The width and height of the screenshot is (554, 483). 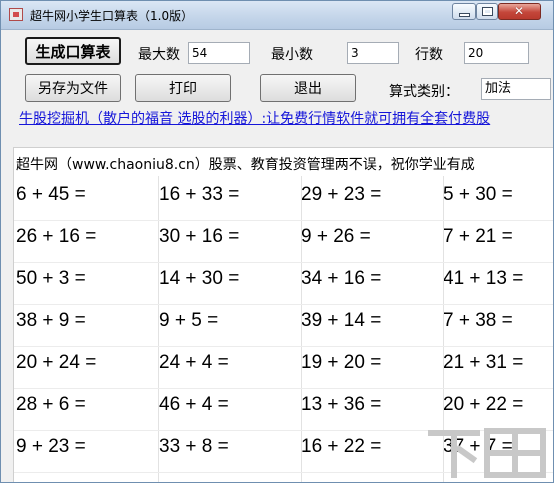 What do you see at coordinates (478, 194) in the screenshot?
I see `math-problem: 5 + 30 =` at bounding box center [478, 194].